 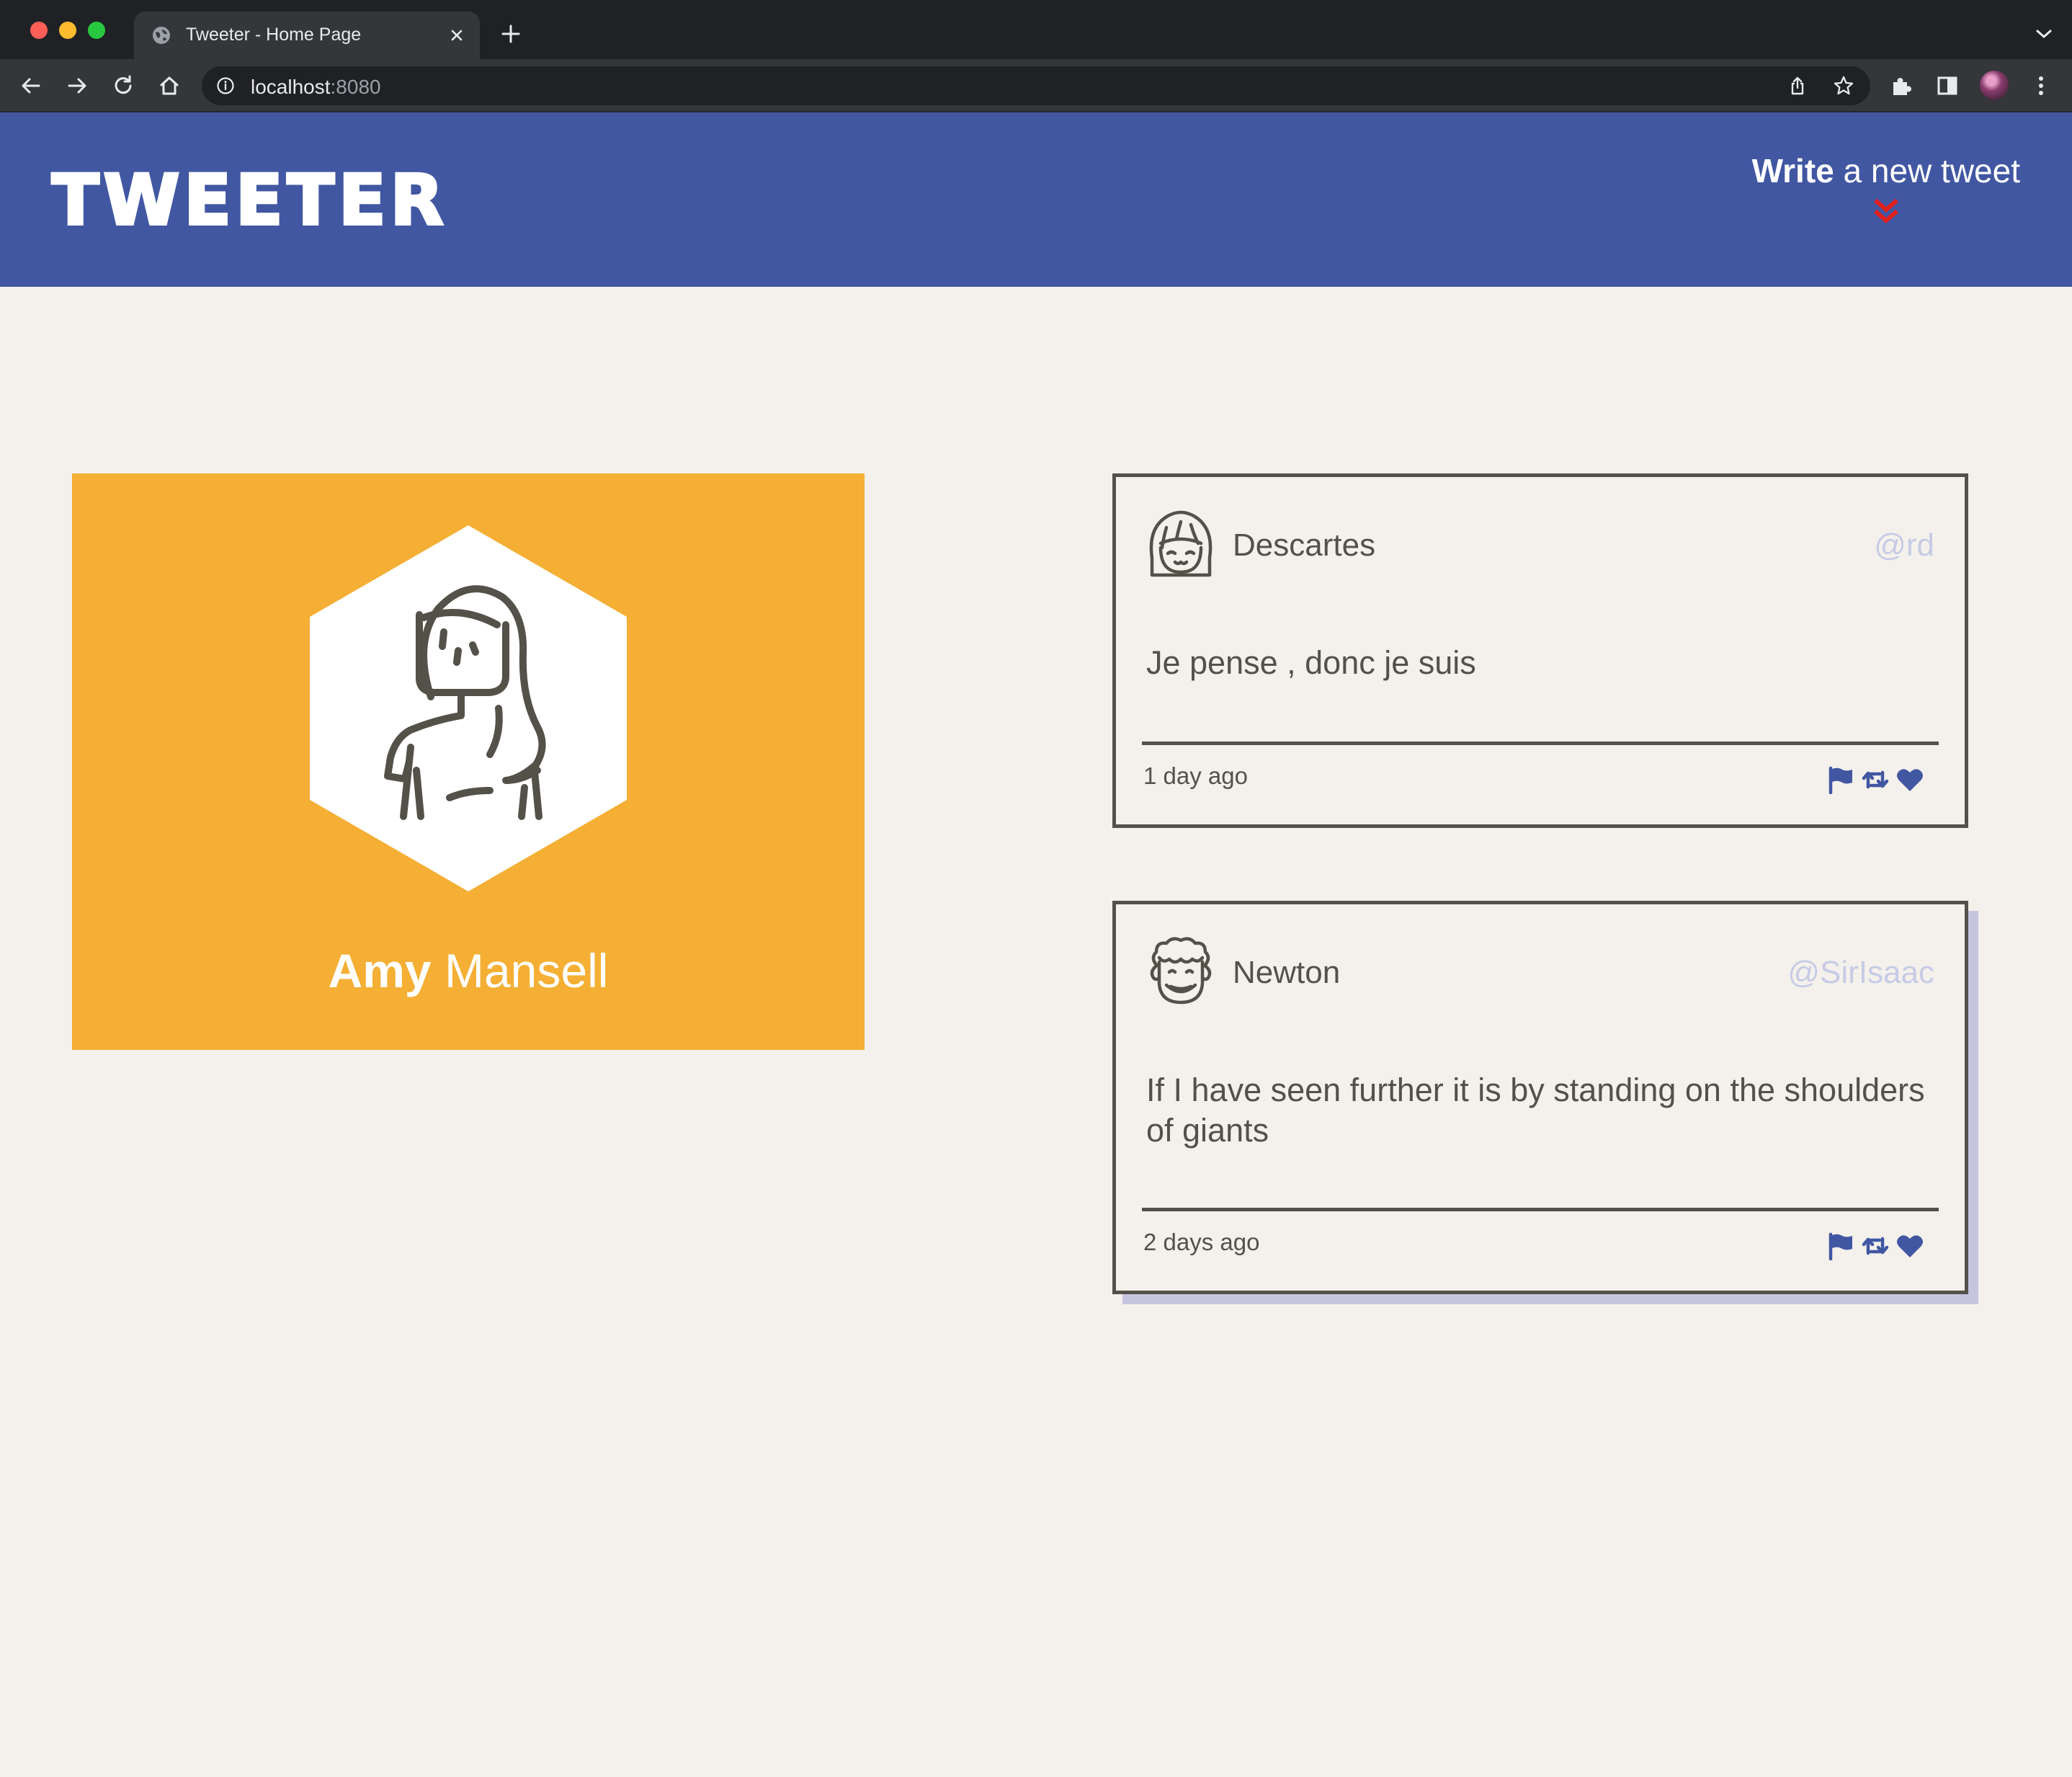 I want to click on home-icon, so click(x=169, y=86).